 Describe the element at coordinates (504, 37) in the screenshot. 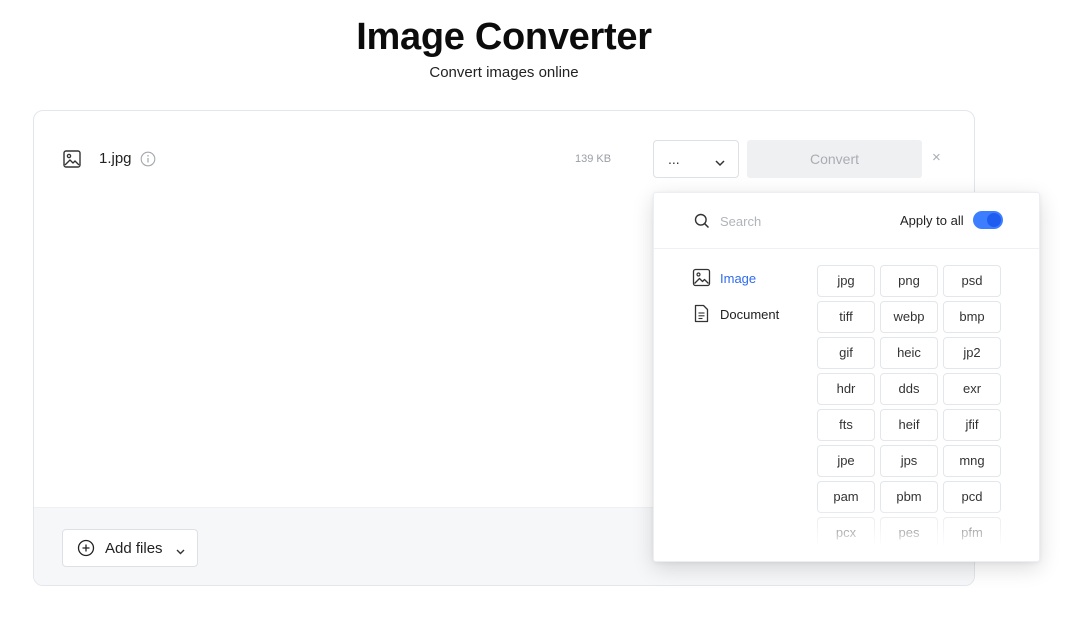

I see `page-title: Image Converter` at that location.